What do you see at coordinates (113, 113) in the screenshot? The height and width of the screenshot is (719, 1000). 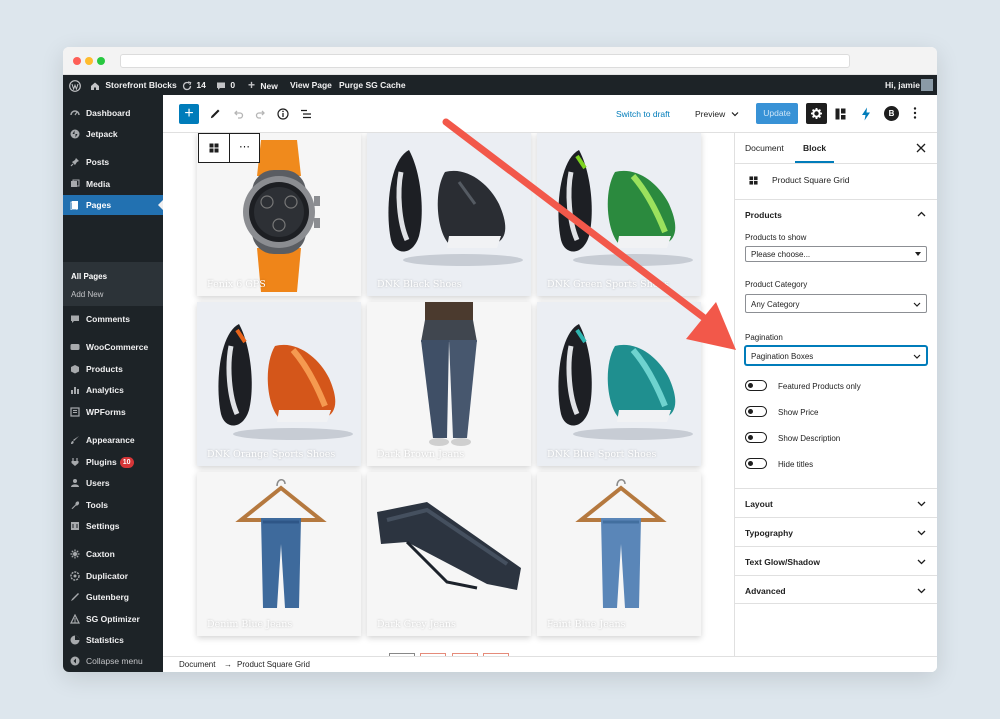 I see `sidebar-item-dashboard: Dashboard` at bounding box center [113, 113].